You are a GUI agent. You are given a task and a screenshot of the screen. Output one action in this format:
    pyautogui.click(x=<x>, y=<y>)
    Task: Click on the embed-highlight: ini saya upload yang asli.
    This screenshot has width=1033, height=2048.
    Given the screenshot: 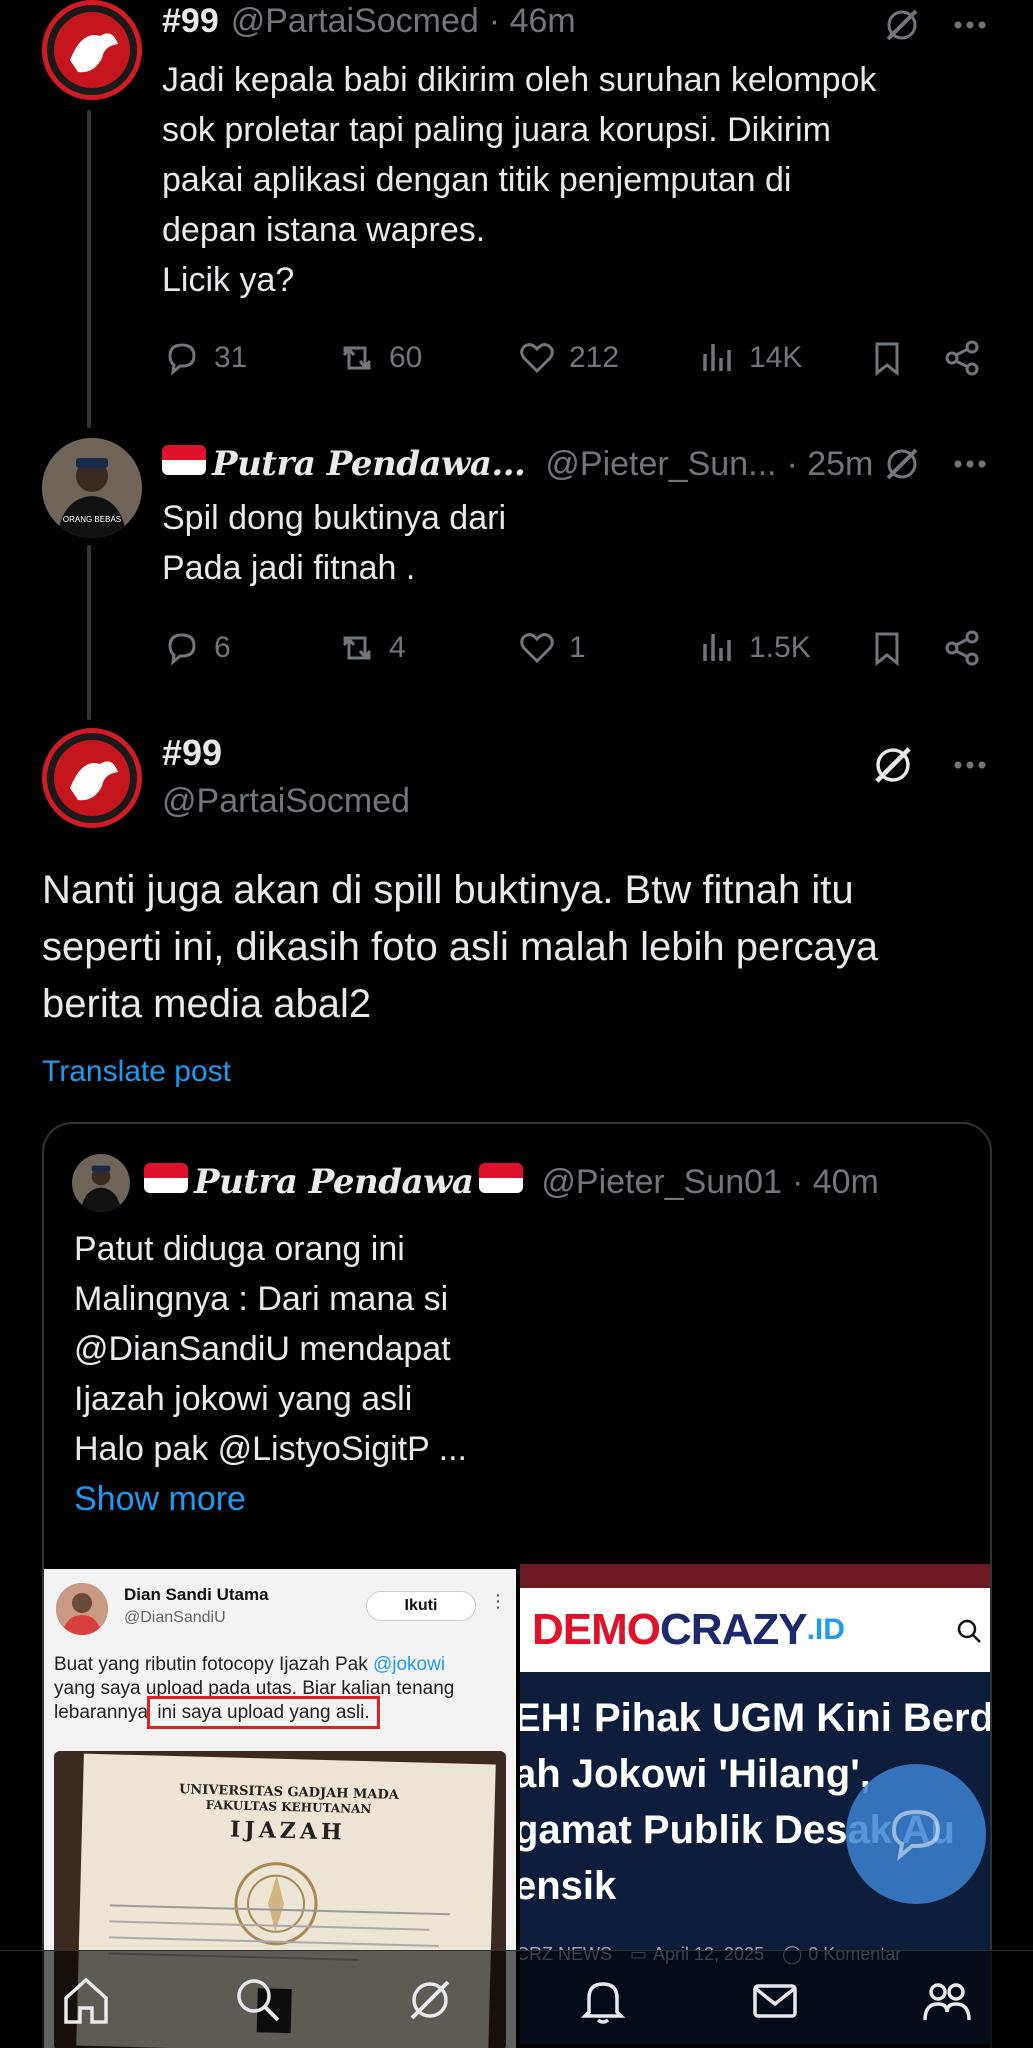 What is the action you would take?
    pyautogui.click(x=263, y=1712)
    